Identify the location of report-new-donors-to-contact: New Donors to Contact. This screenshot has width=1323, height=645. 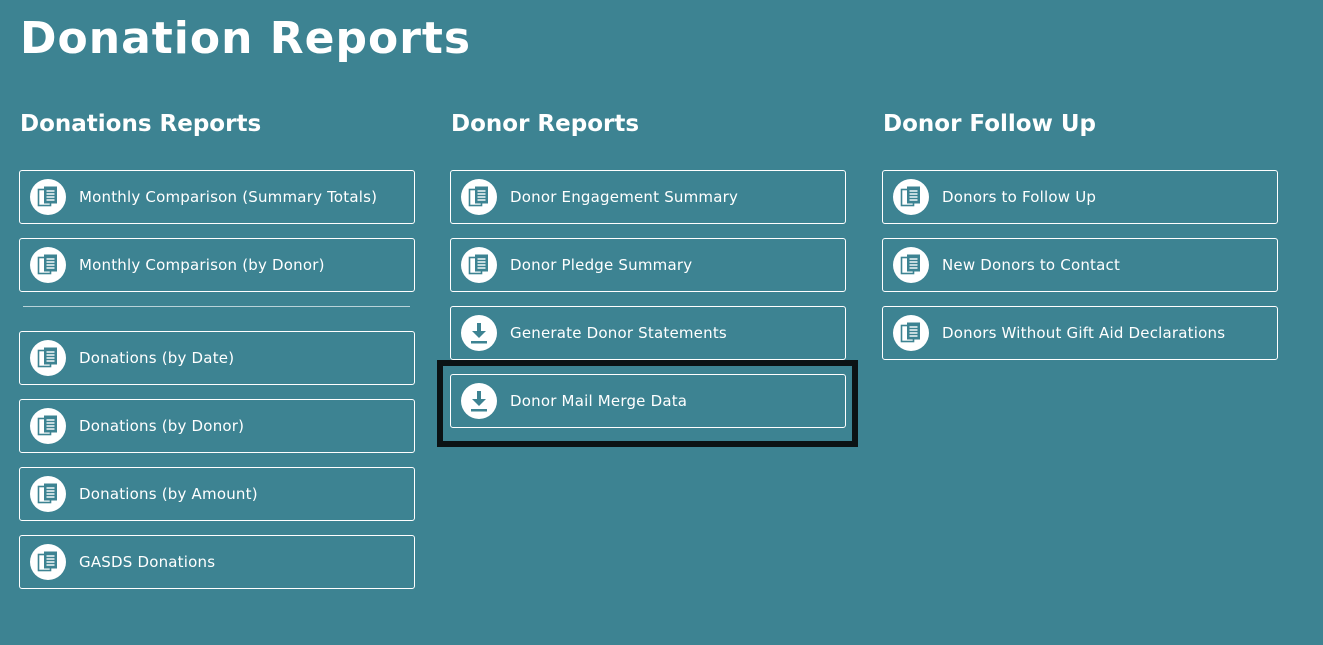
(1080, 265).